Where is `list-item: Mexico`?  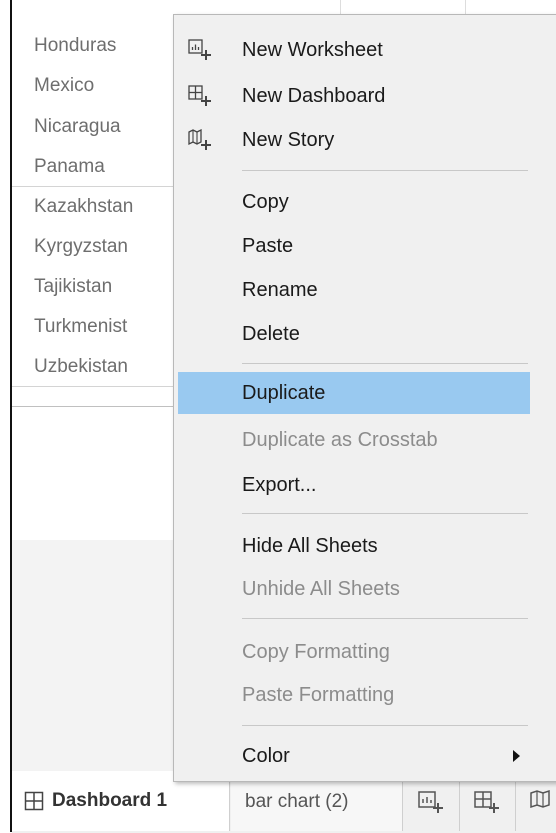
list-item: Mexico is located at coordinates (64, 85).